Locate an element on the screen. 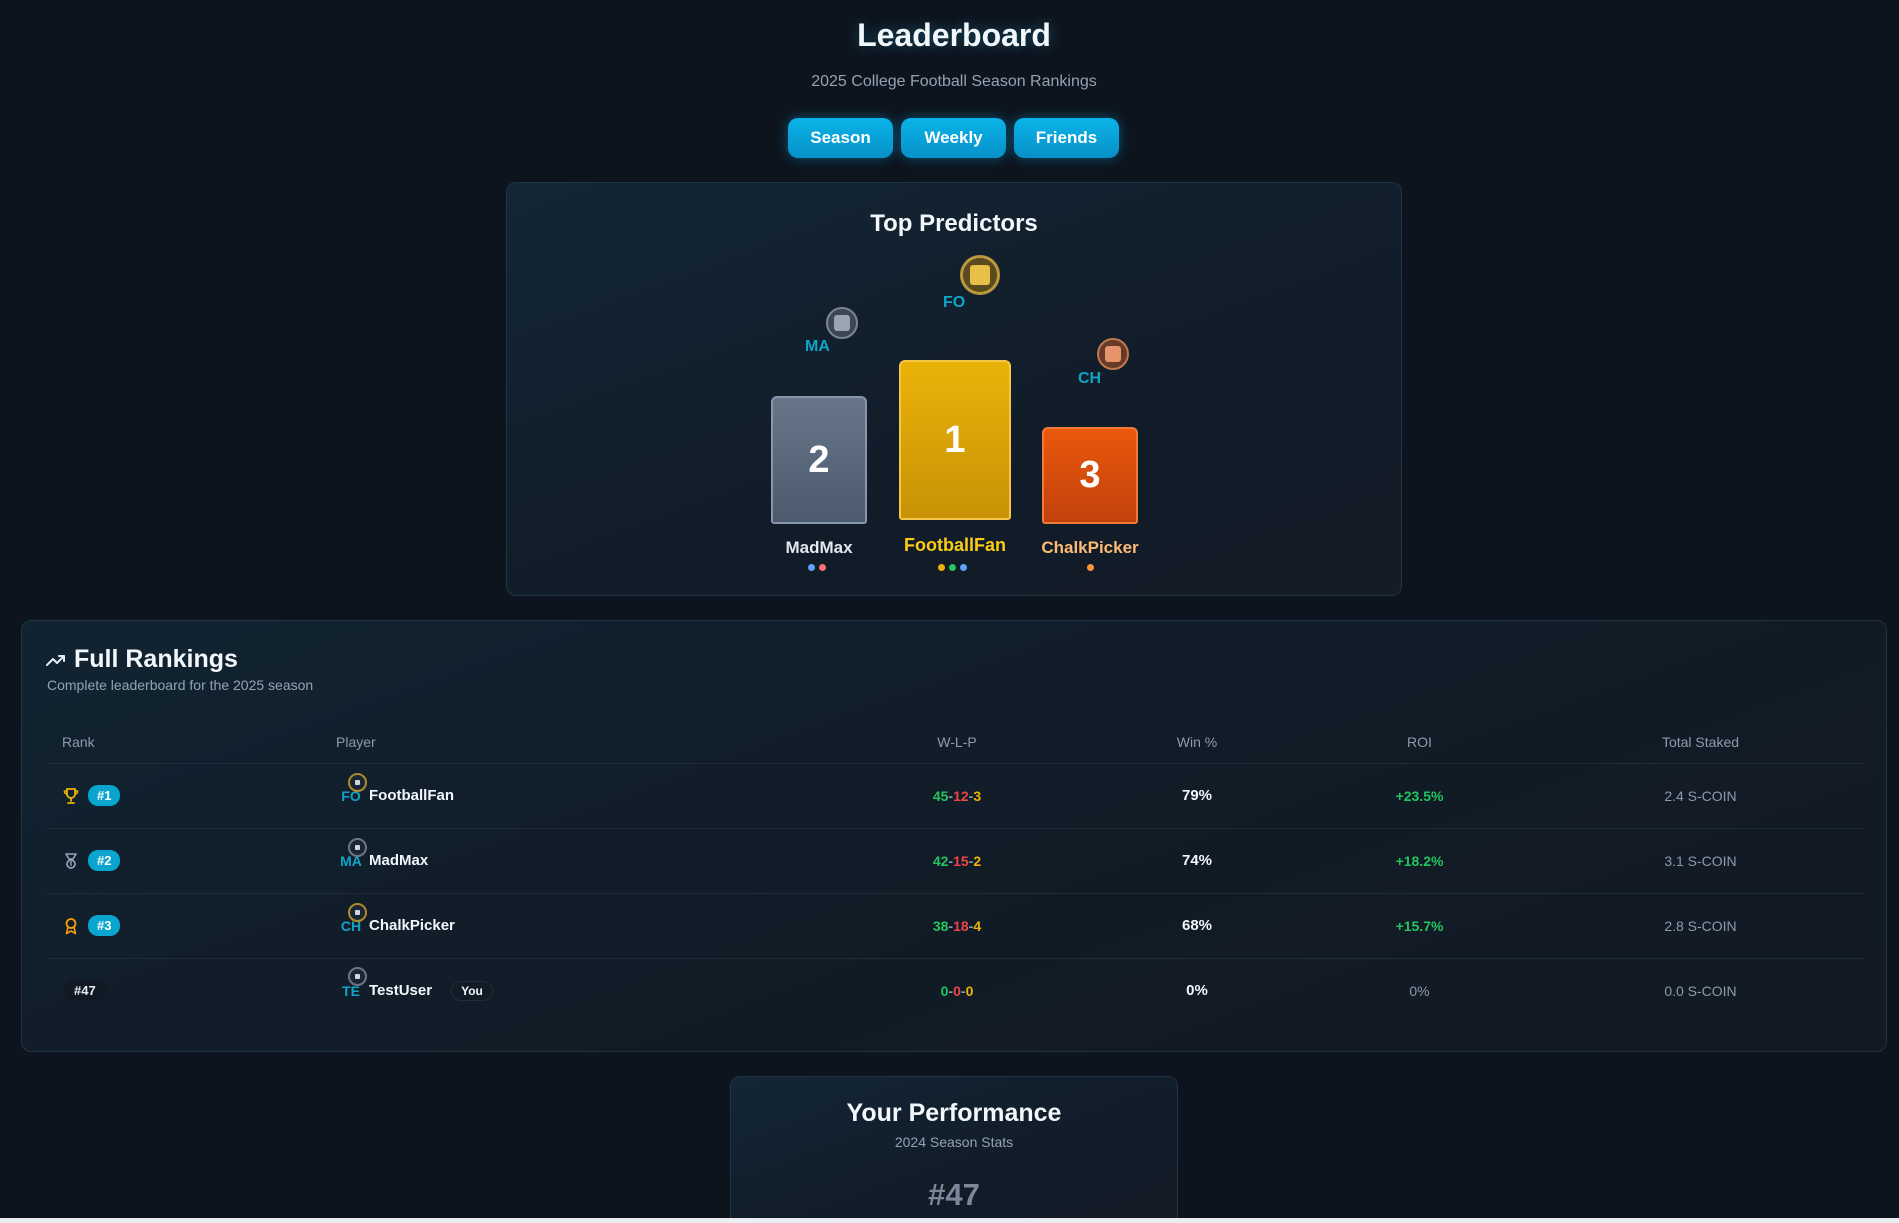  you-badge: You is located at coordinates (472, 990).